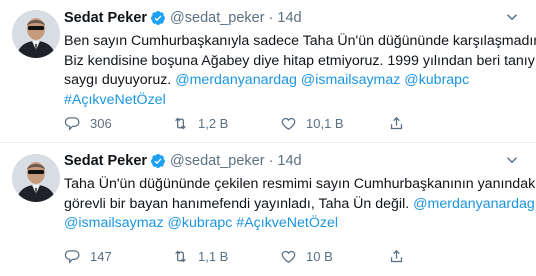  What do you see at coordinates (319, 256) in the screenshot?
I see `like-count: 10 B` at bounding box center [319, 256].